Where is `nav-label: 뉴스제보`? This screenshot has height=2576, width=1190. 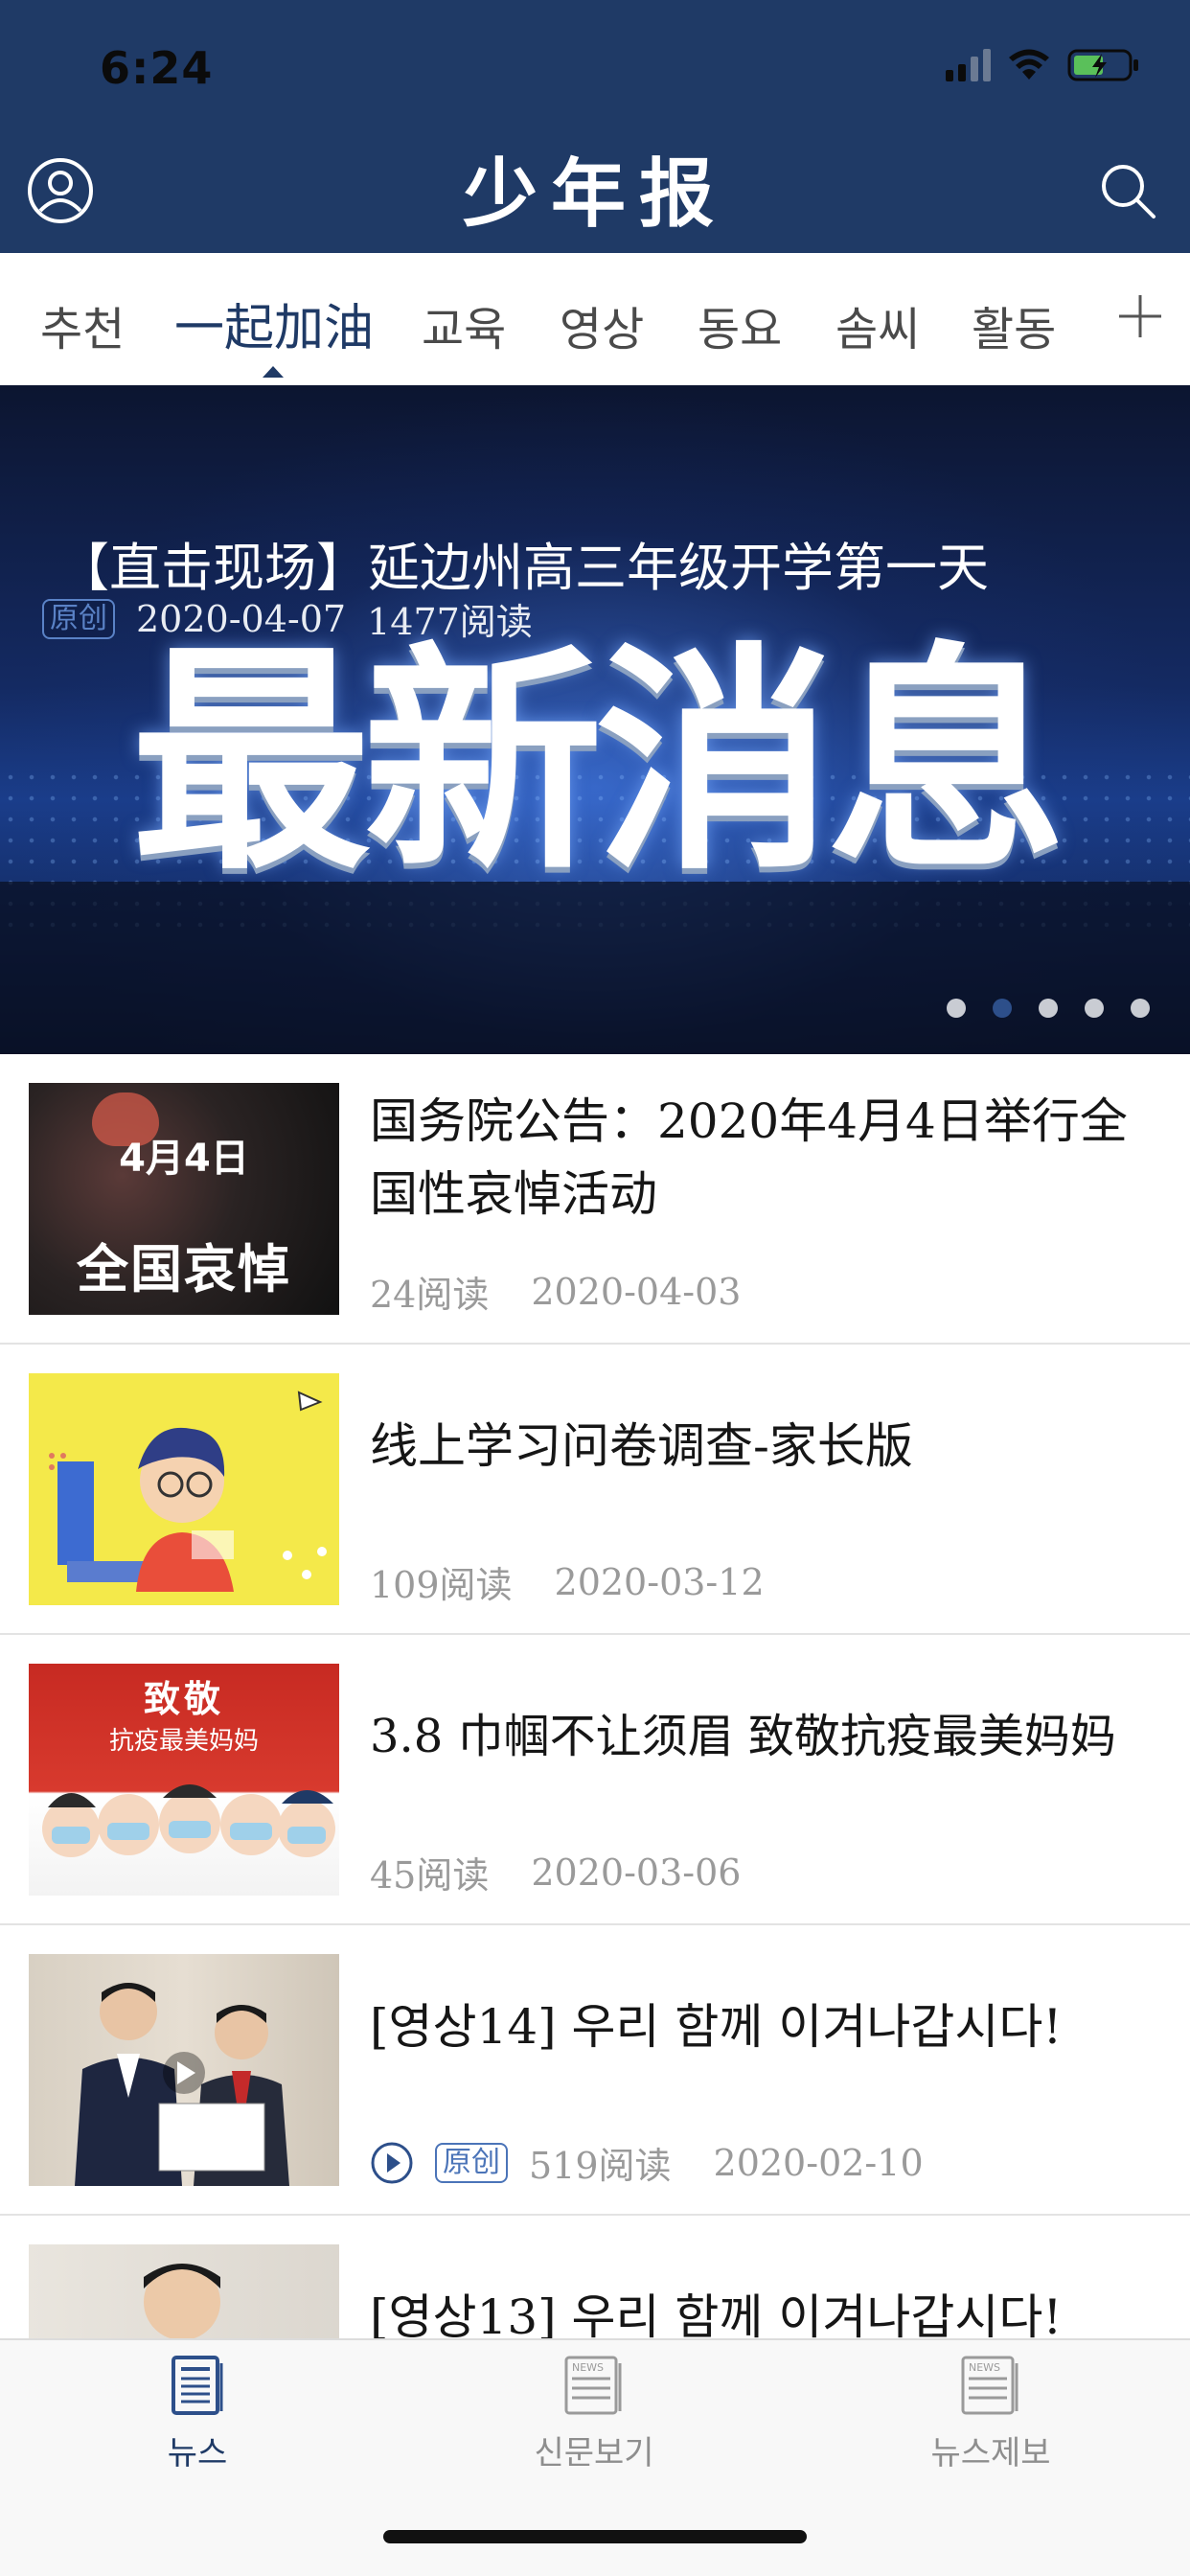
nav-label: 뉴스제보 is located at coordinates (990, 2453).